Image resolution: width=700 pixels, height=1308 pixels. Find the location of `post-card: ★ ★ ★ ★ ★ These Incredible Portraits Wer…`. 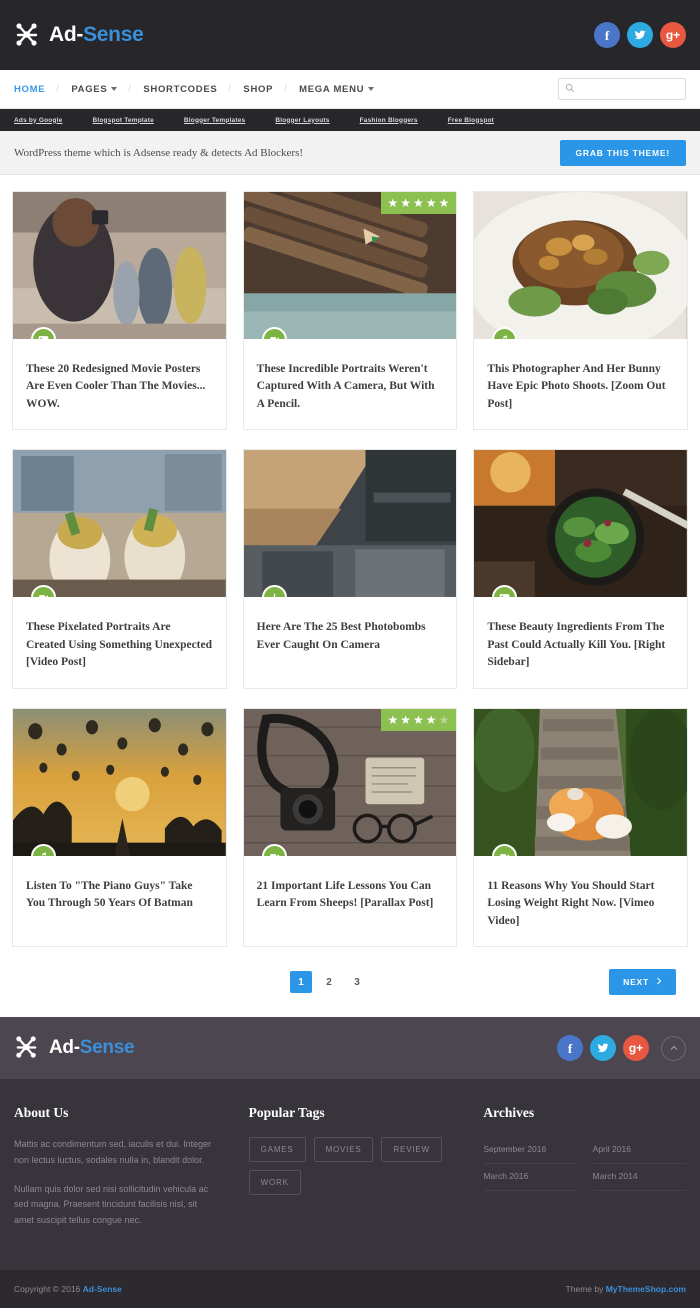

post-card: ★ ★ ★ ★ ★ These Incredible Portraits Wer… is located at coordinates (350, 311).